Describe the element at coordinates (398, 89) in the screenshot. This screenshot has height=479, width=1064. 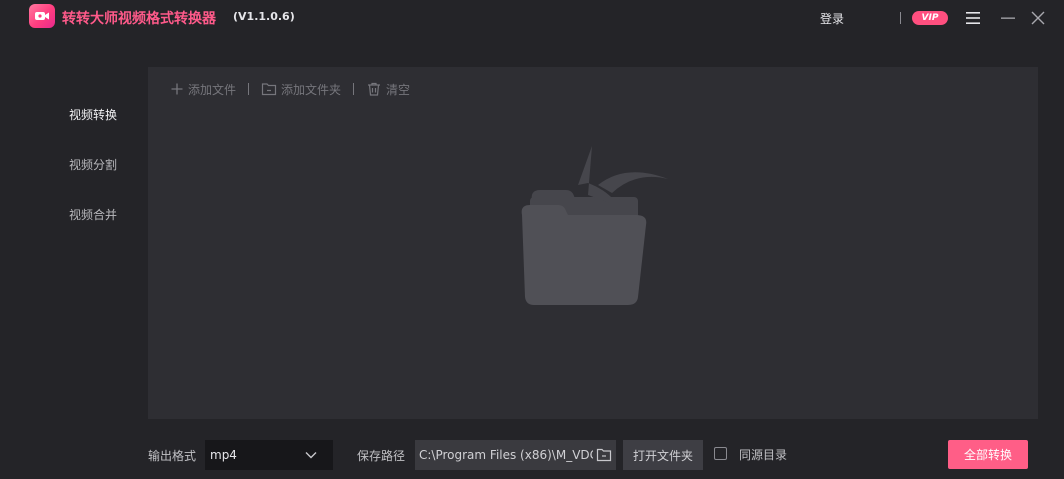
I see `clear-label: 清空` at that location.